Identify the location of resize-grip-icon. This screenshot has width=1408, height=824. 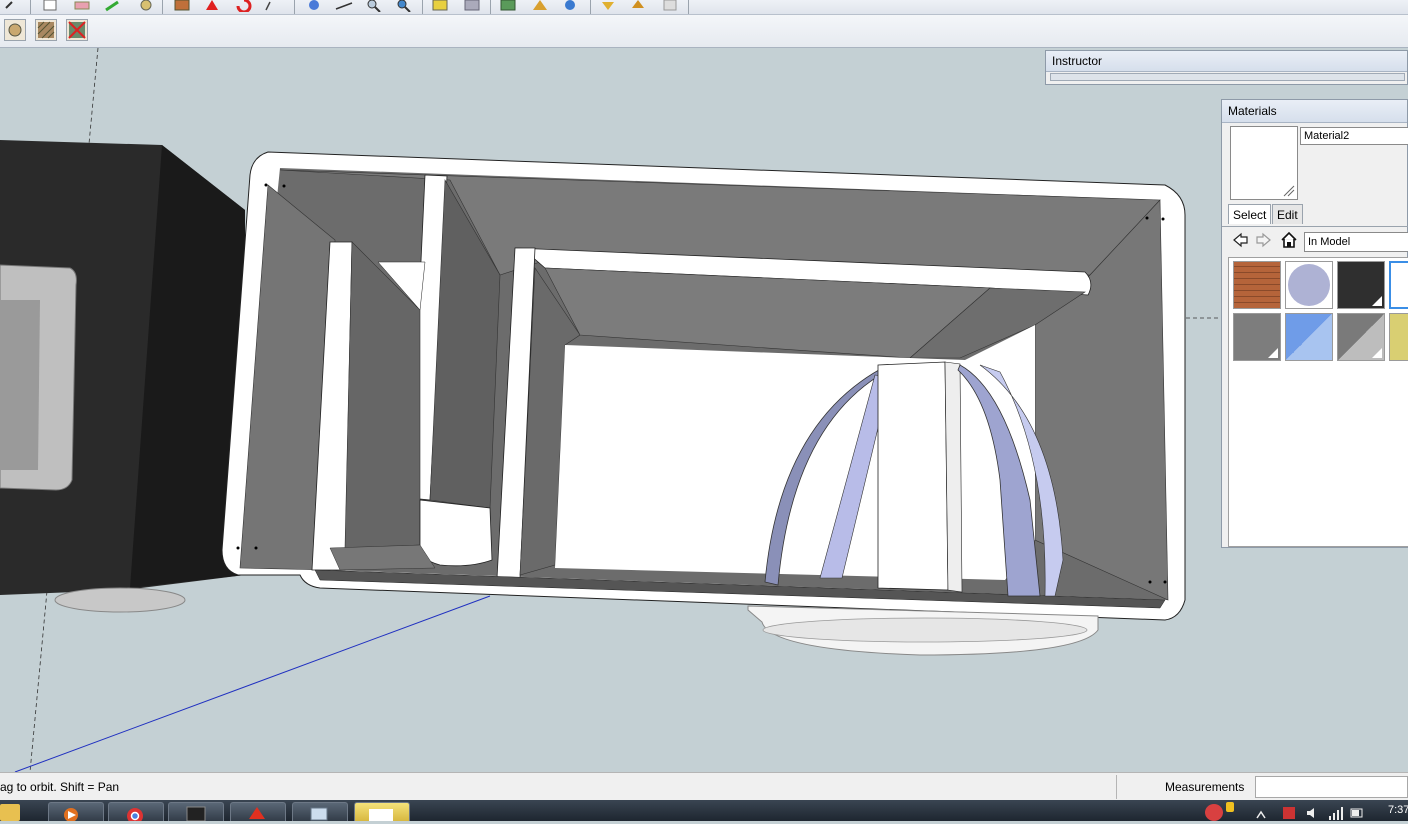
(1289, 191).